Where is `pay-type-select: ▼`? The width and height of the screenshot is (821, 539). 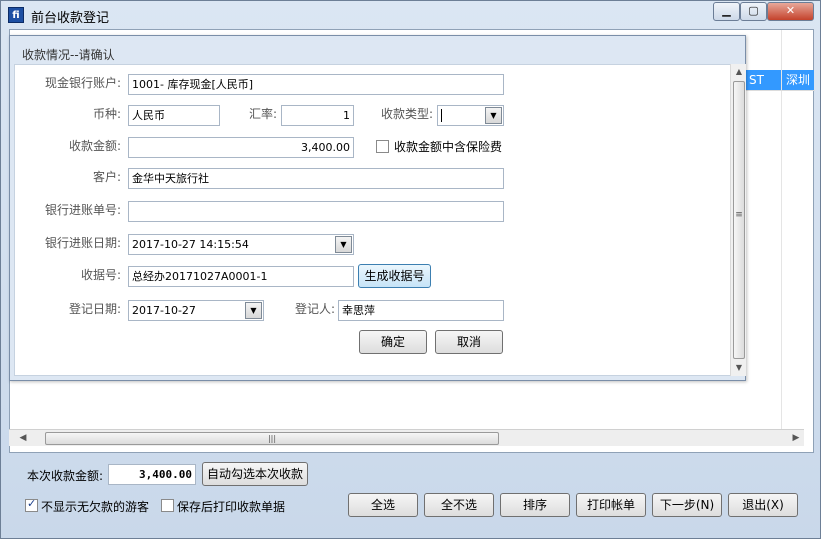
pay-type-select: ▼ is located at coordinates (470, 115).